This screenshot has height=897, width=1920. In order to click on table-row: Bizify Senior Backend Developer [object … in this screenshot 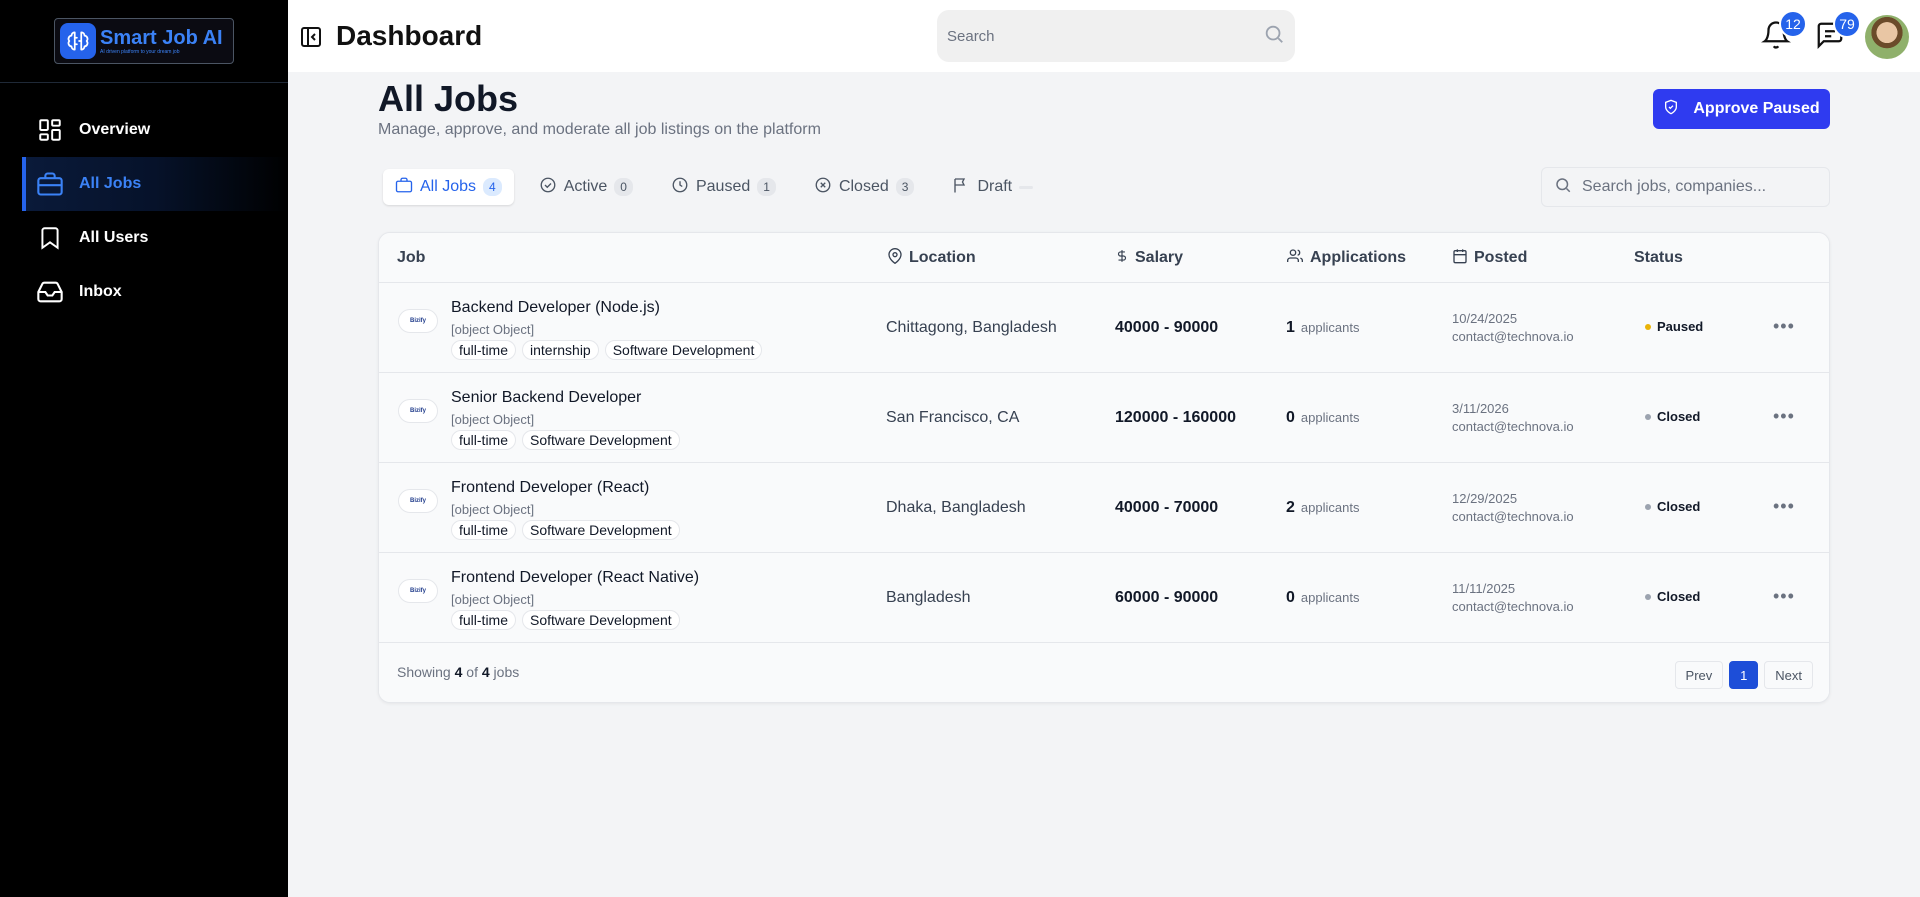, I will do `click(1104, 418)`.